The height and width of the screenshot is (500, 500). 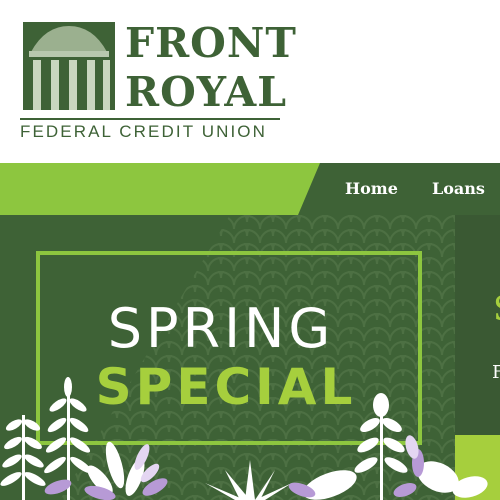 I want to click on nav-dark-panel, so click(x=399, y=189).